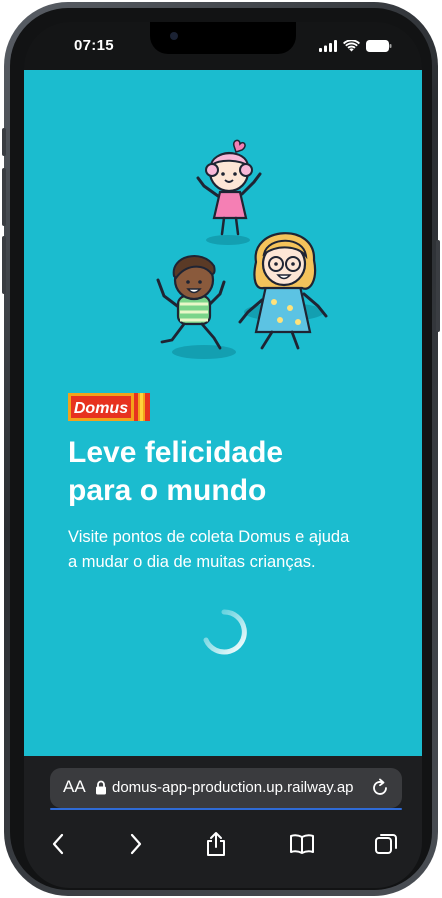 This screenshot has width=442, height=898. What do you see at coordinates (209, 537) in the screenshot?
I see `subtitle-line-1: Visite pontos de coleta Domus e ajuda` at bounding box center [209, 537].